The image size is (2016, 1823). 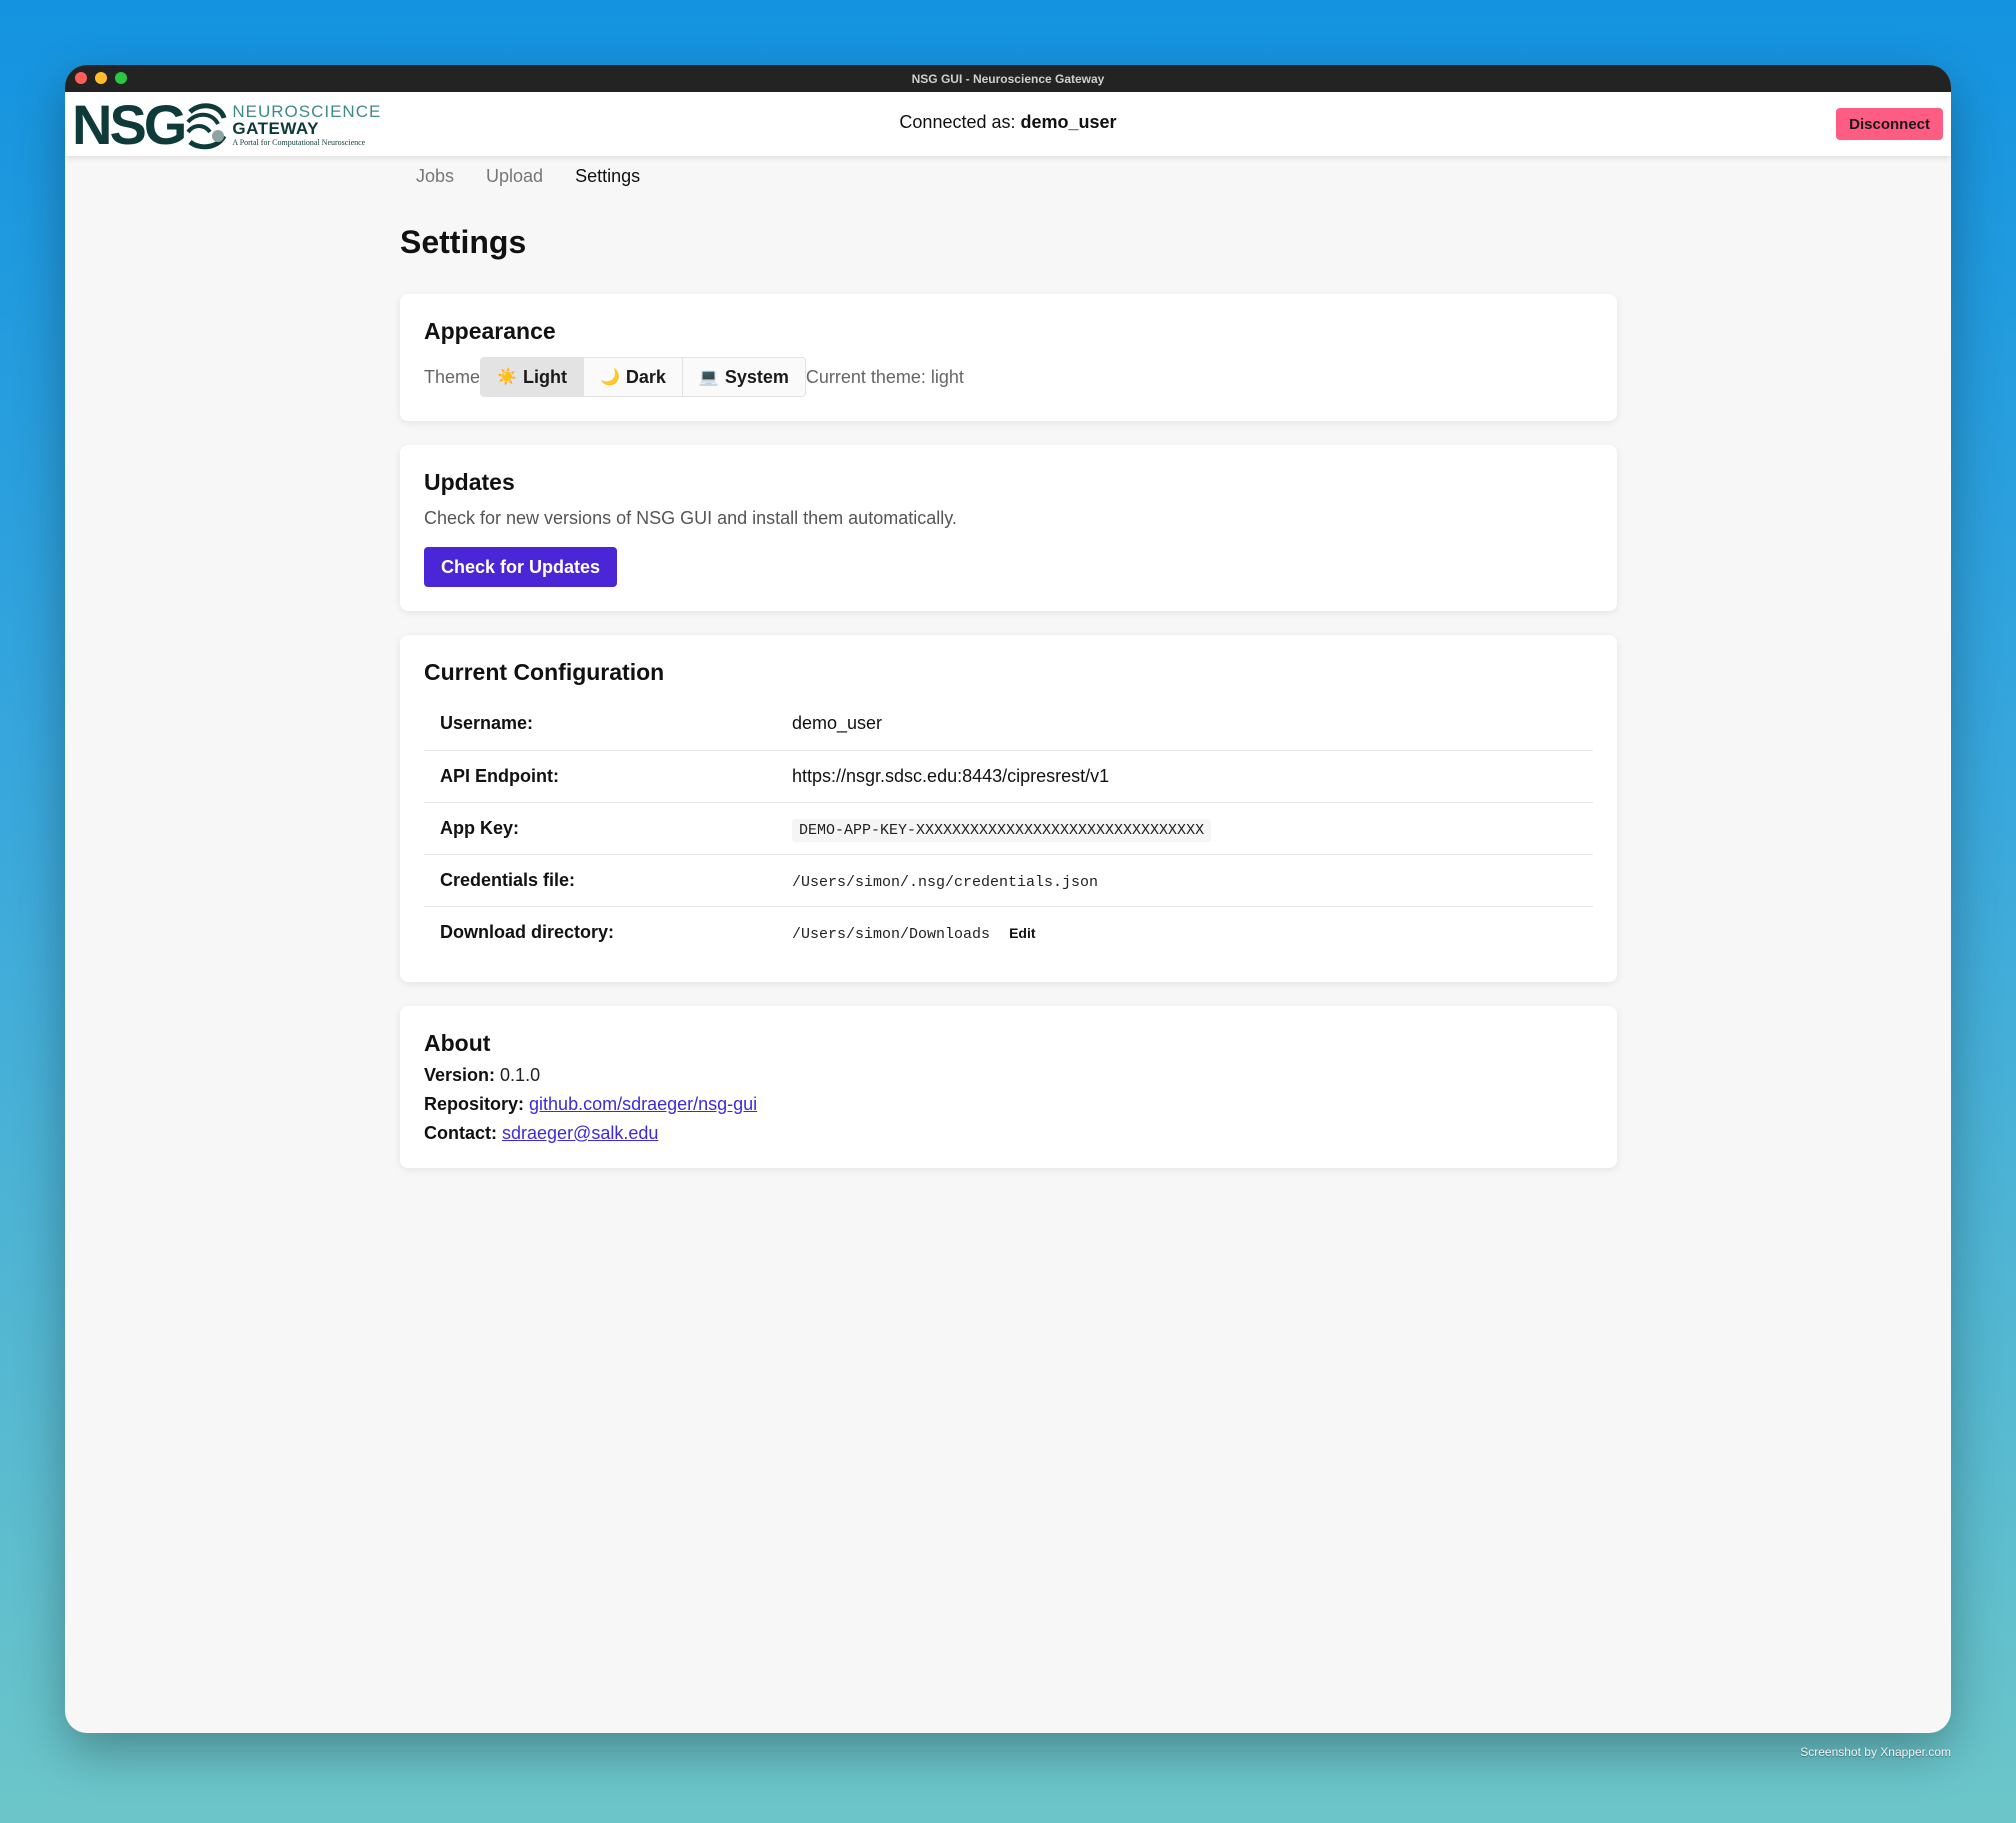 I want to click on config-heading: Current Configuration, so click(x=544, y=672).